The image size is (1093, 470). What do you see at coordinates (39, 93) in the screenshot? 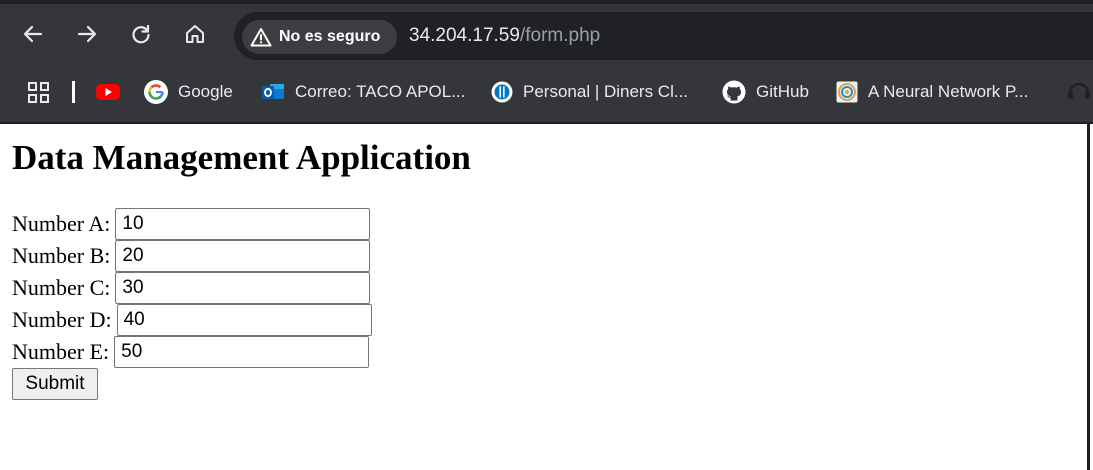
I see `apps-grid-icon` at bounding box center [39, 93].